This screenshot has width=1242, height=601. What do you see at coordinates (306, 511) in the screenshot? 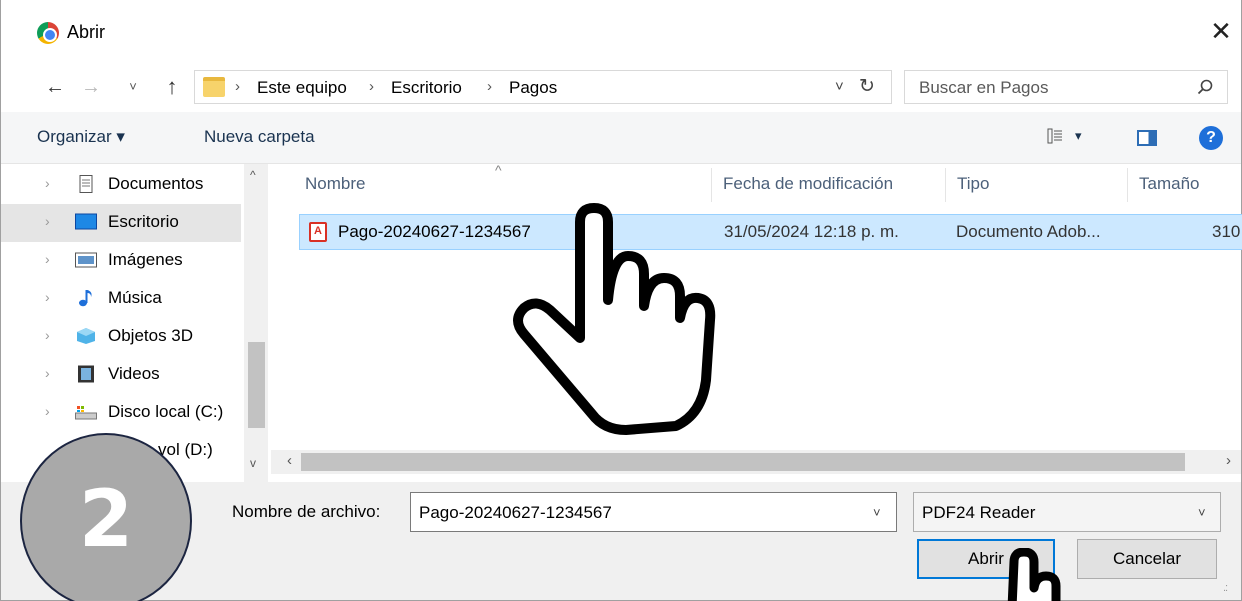
I see `filename-label: Nombre de archivo:` at bounding box center [306, 511].